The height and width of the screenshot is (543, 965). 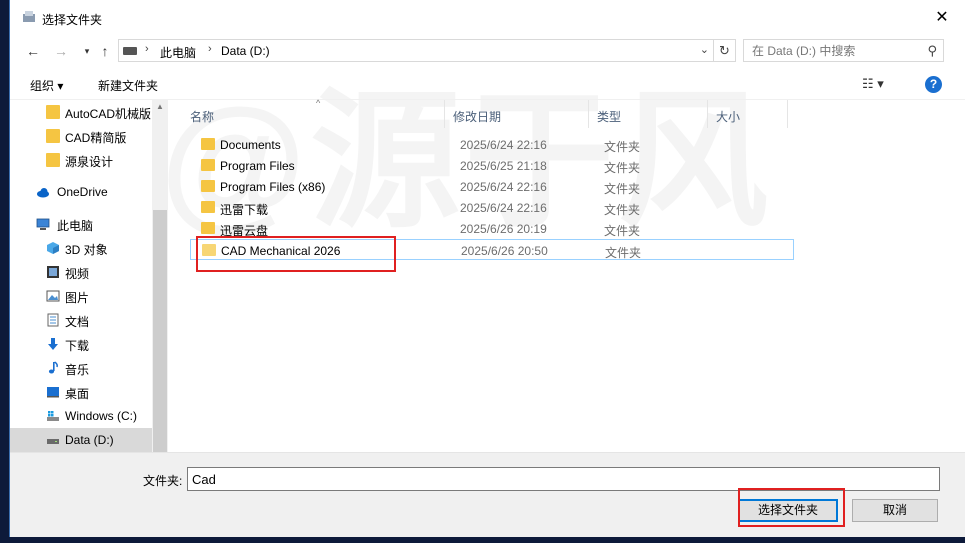 I want to click on nav-item-documents: 文档, so click(x=81, y=320).